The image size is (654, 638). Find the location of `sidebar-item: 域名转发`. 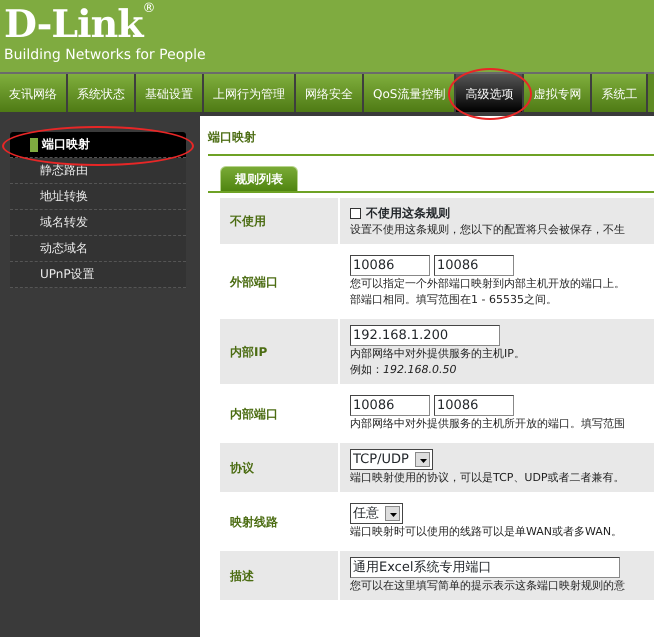

sidebar-item: 域名转发 is located at coordinates (98, 223).